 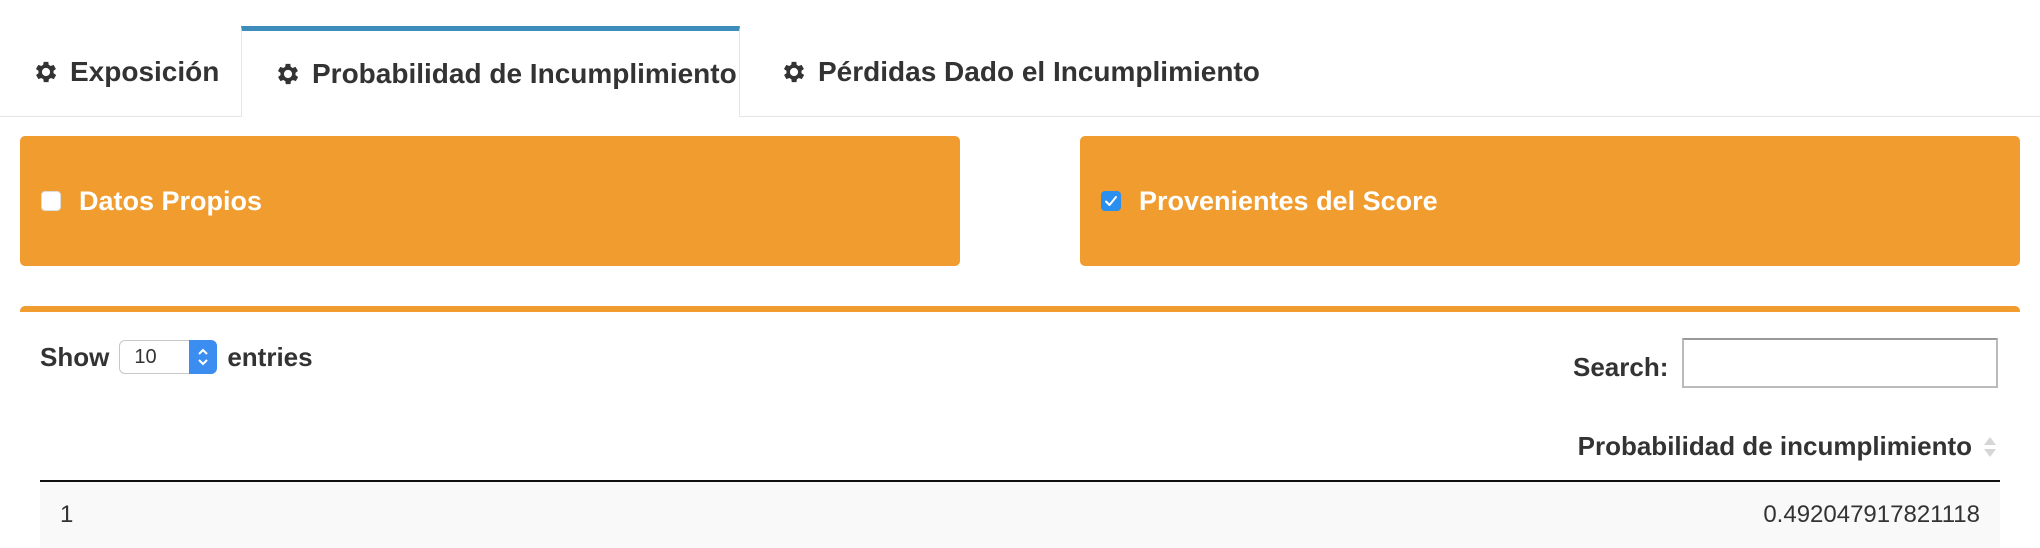 What do you see at coordinates (145, 71) in the screenshot?
I see `tab-label: Exposición` at bounding box center [145, 71].